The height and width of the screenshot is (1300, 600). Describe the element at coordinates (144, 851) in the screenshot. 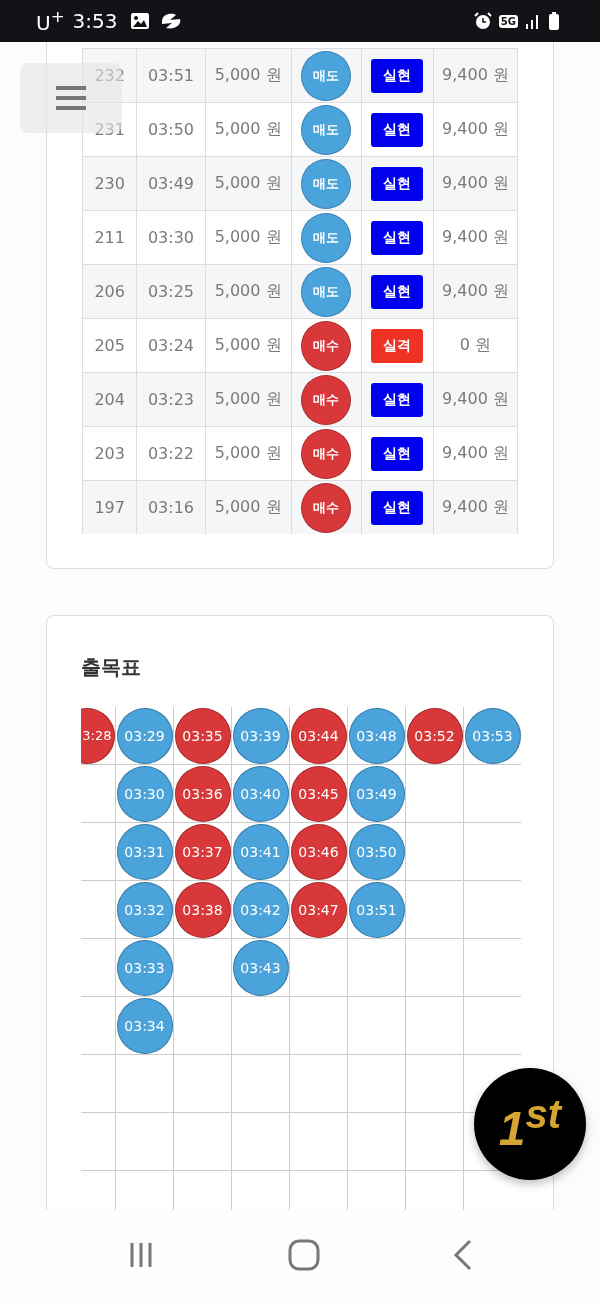

I see `time-circle: 03:31` at that location.